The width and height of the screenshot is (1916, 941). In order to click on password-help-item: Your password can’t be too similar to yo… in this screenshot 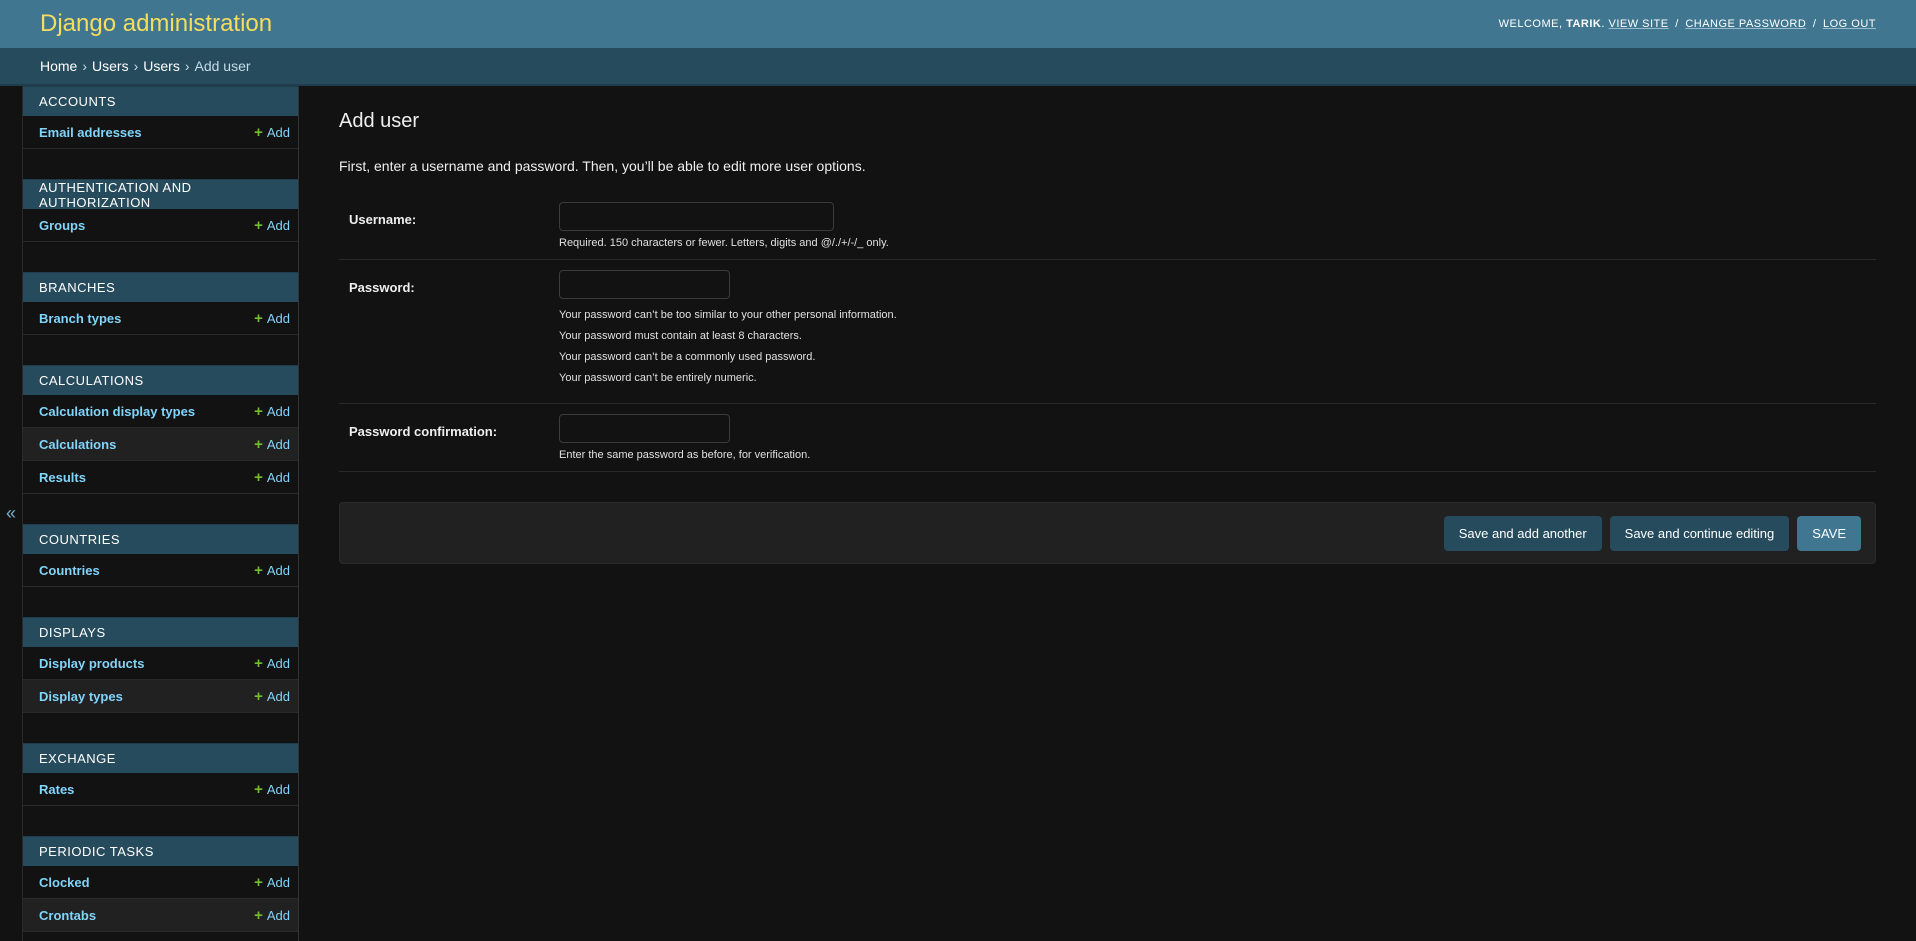, I will do `click(728, 315)`.